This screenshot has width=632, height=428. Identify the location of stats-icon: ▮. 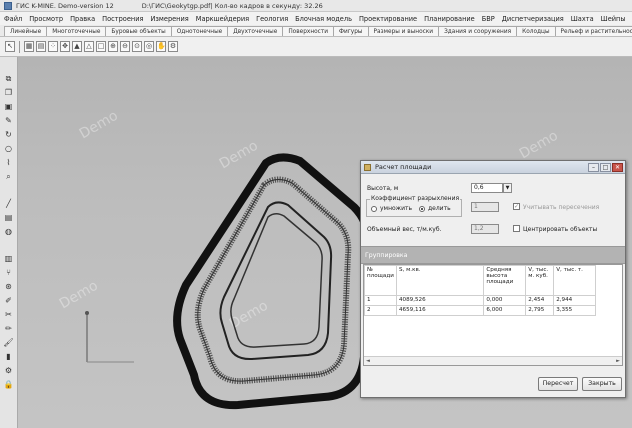
(8, 356).